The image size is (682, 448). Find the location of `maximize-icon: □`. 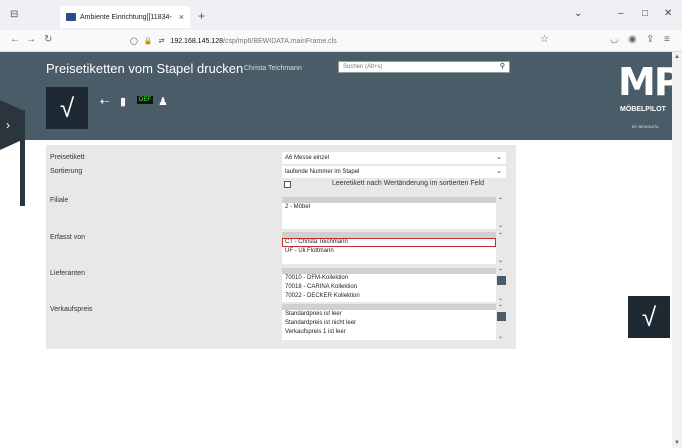

maximize-icon: □ is located at coordinates (645, 13).